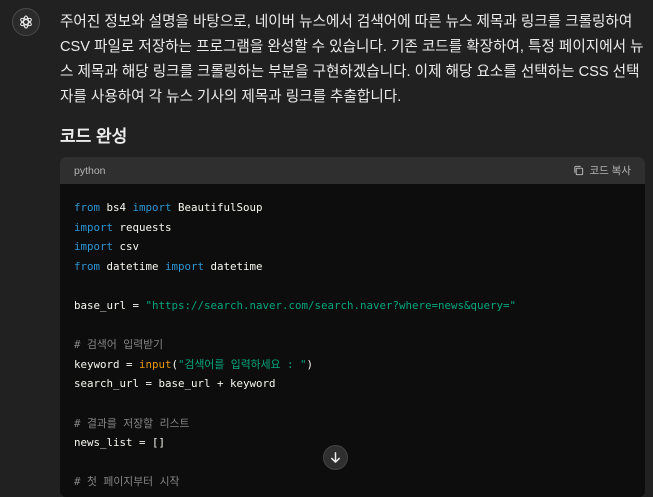 The width and height of the screenshot is (653, 497). I want to click on code-line: from bs4 import BeautifulSoup, so click(352, 208).